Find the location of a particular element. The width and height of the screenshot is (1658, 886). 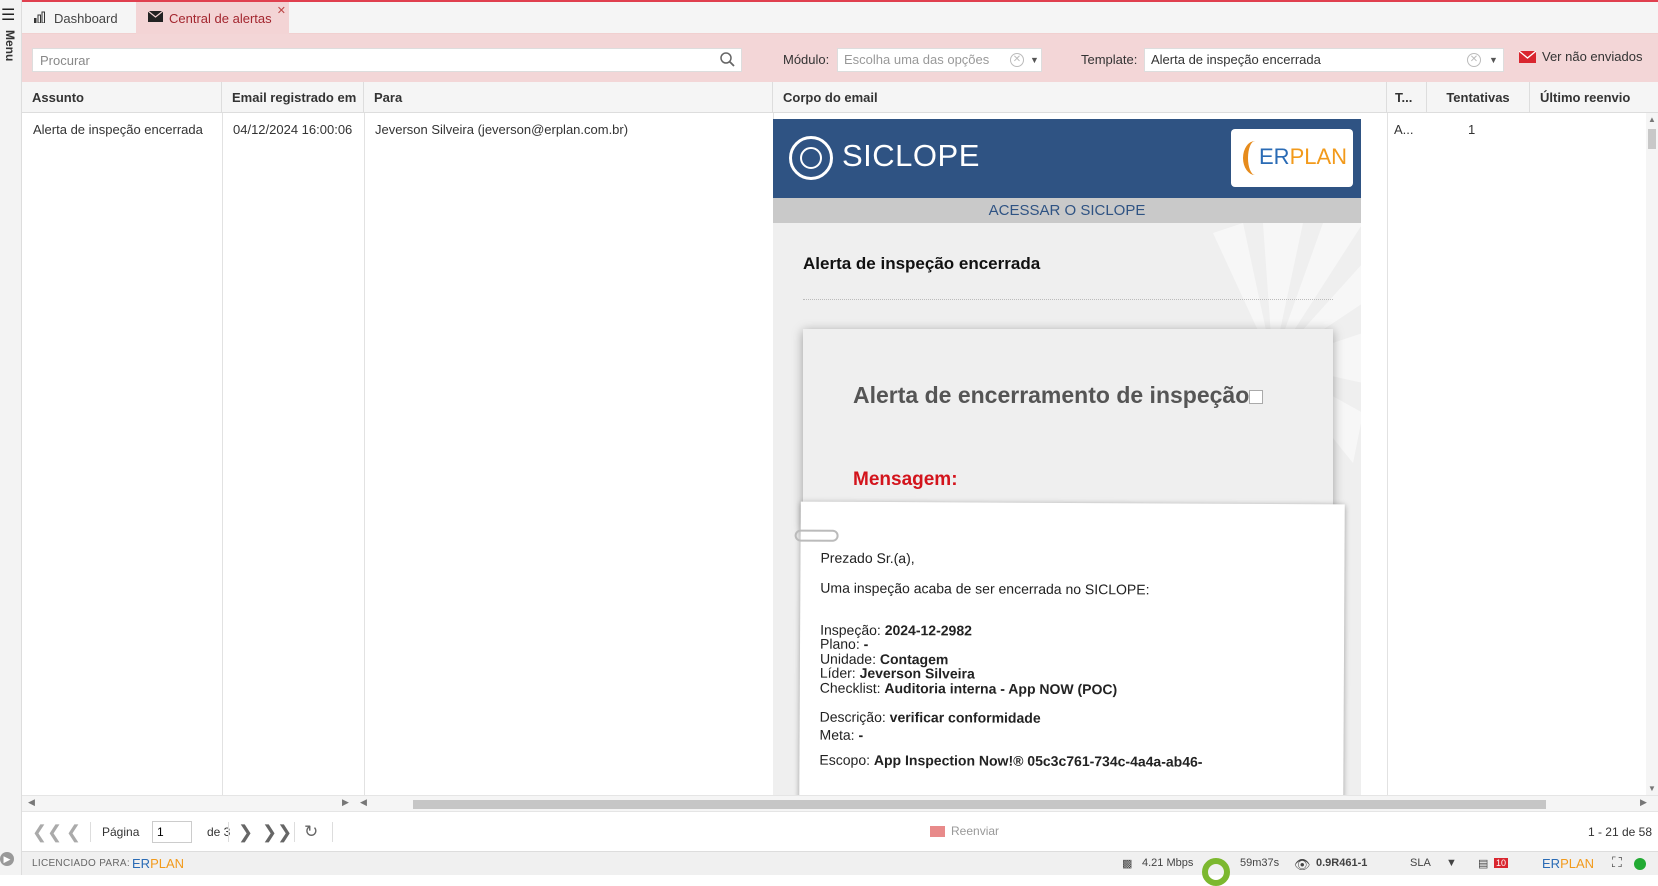

eye-icon: 👁 is located at coordinates (1302, 864).